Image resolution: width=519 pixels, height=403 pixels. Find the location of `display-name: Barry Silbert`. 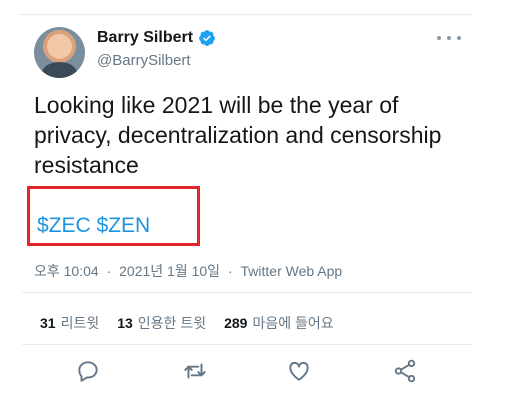

display-name: Barry Silbert is located at coordinates (145, 38).